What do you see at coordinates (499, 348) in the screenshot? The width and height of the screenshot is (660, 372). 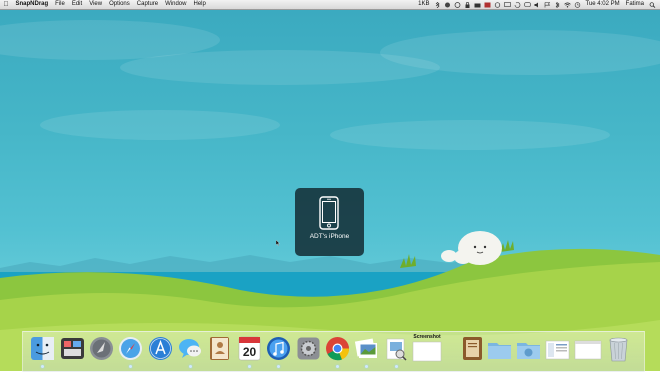 I see `folder-icon` at bounding box center [499, 348].